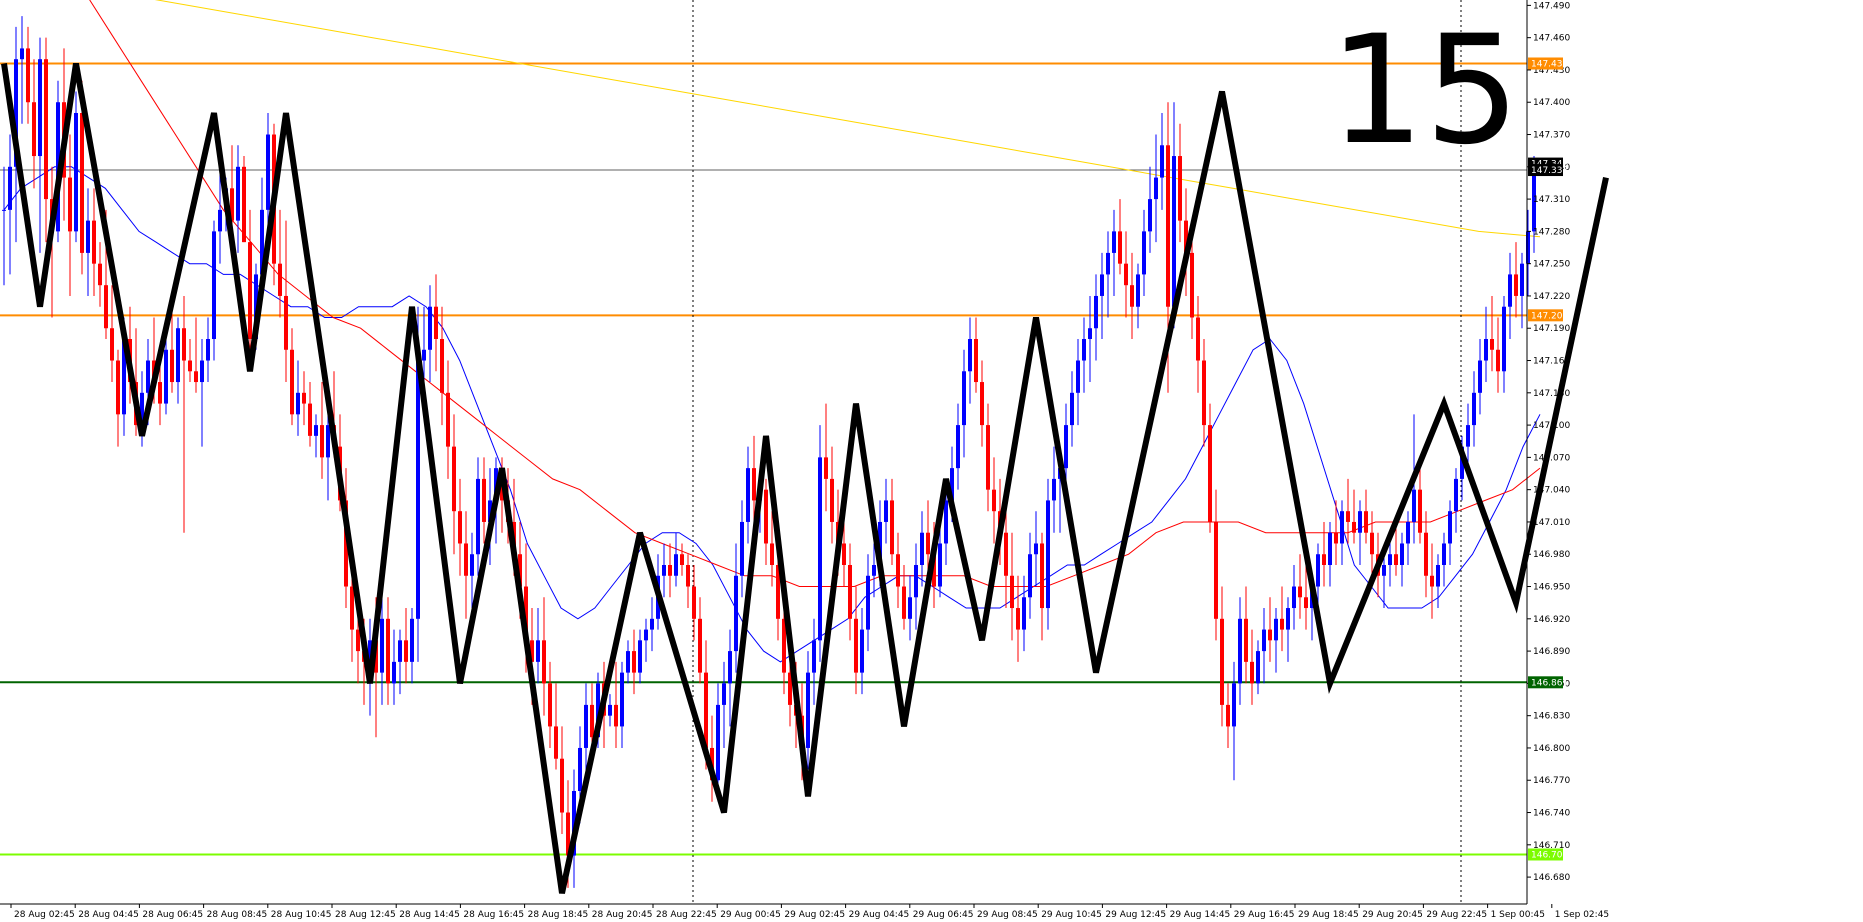 The height and width of the screenshot is (922, 1863). Describe the element at coordinates (1551, 200) in the screenshot. I see `y-tick-label: 147.310` at that location.